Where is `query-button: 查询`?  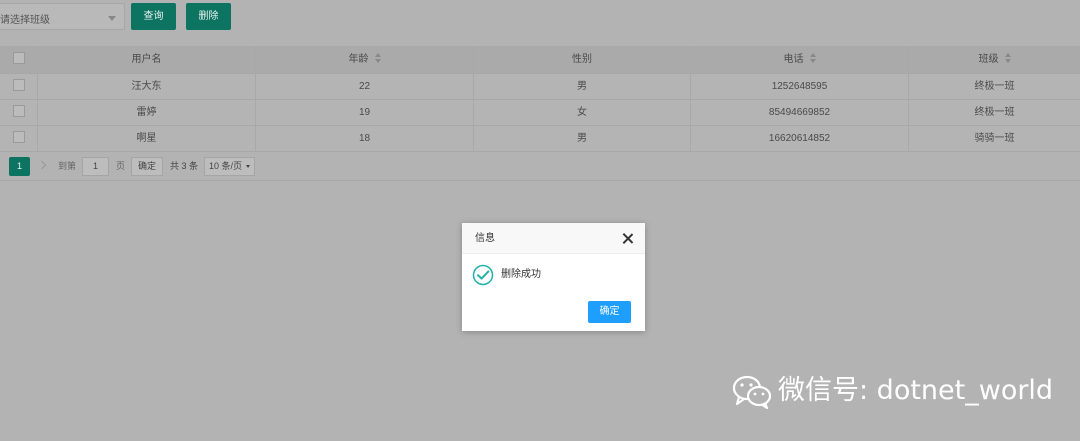
query-button: 查询 is located at coordinates (153, 16).